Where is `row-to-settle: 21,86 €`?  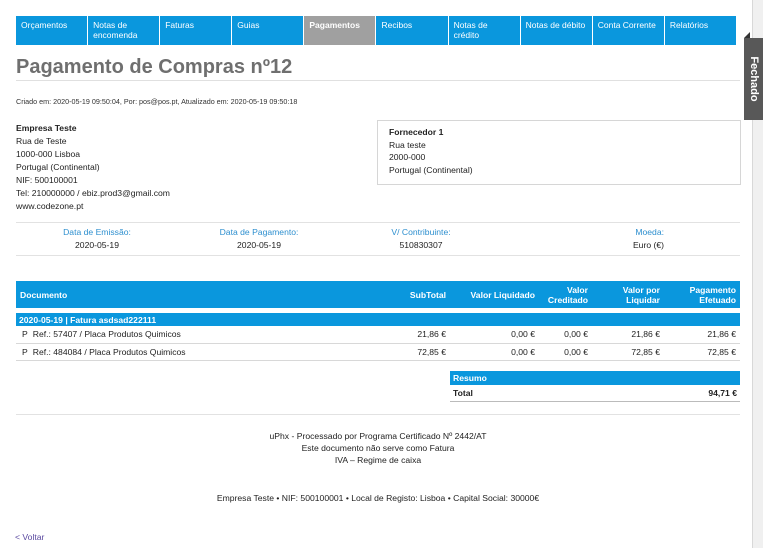
row-to-settle: 21,86 € is located at coordinates (628, 335).